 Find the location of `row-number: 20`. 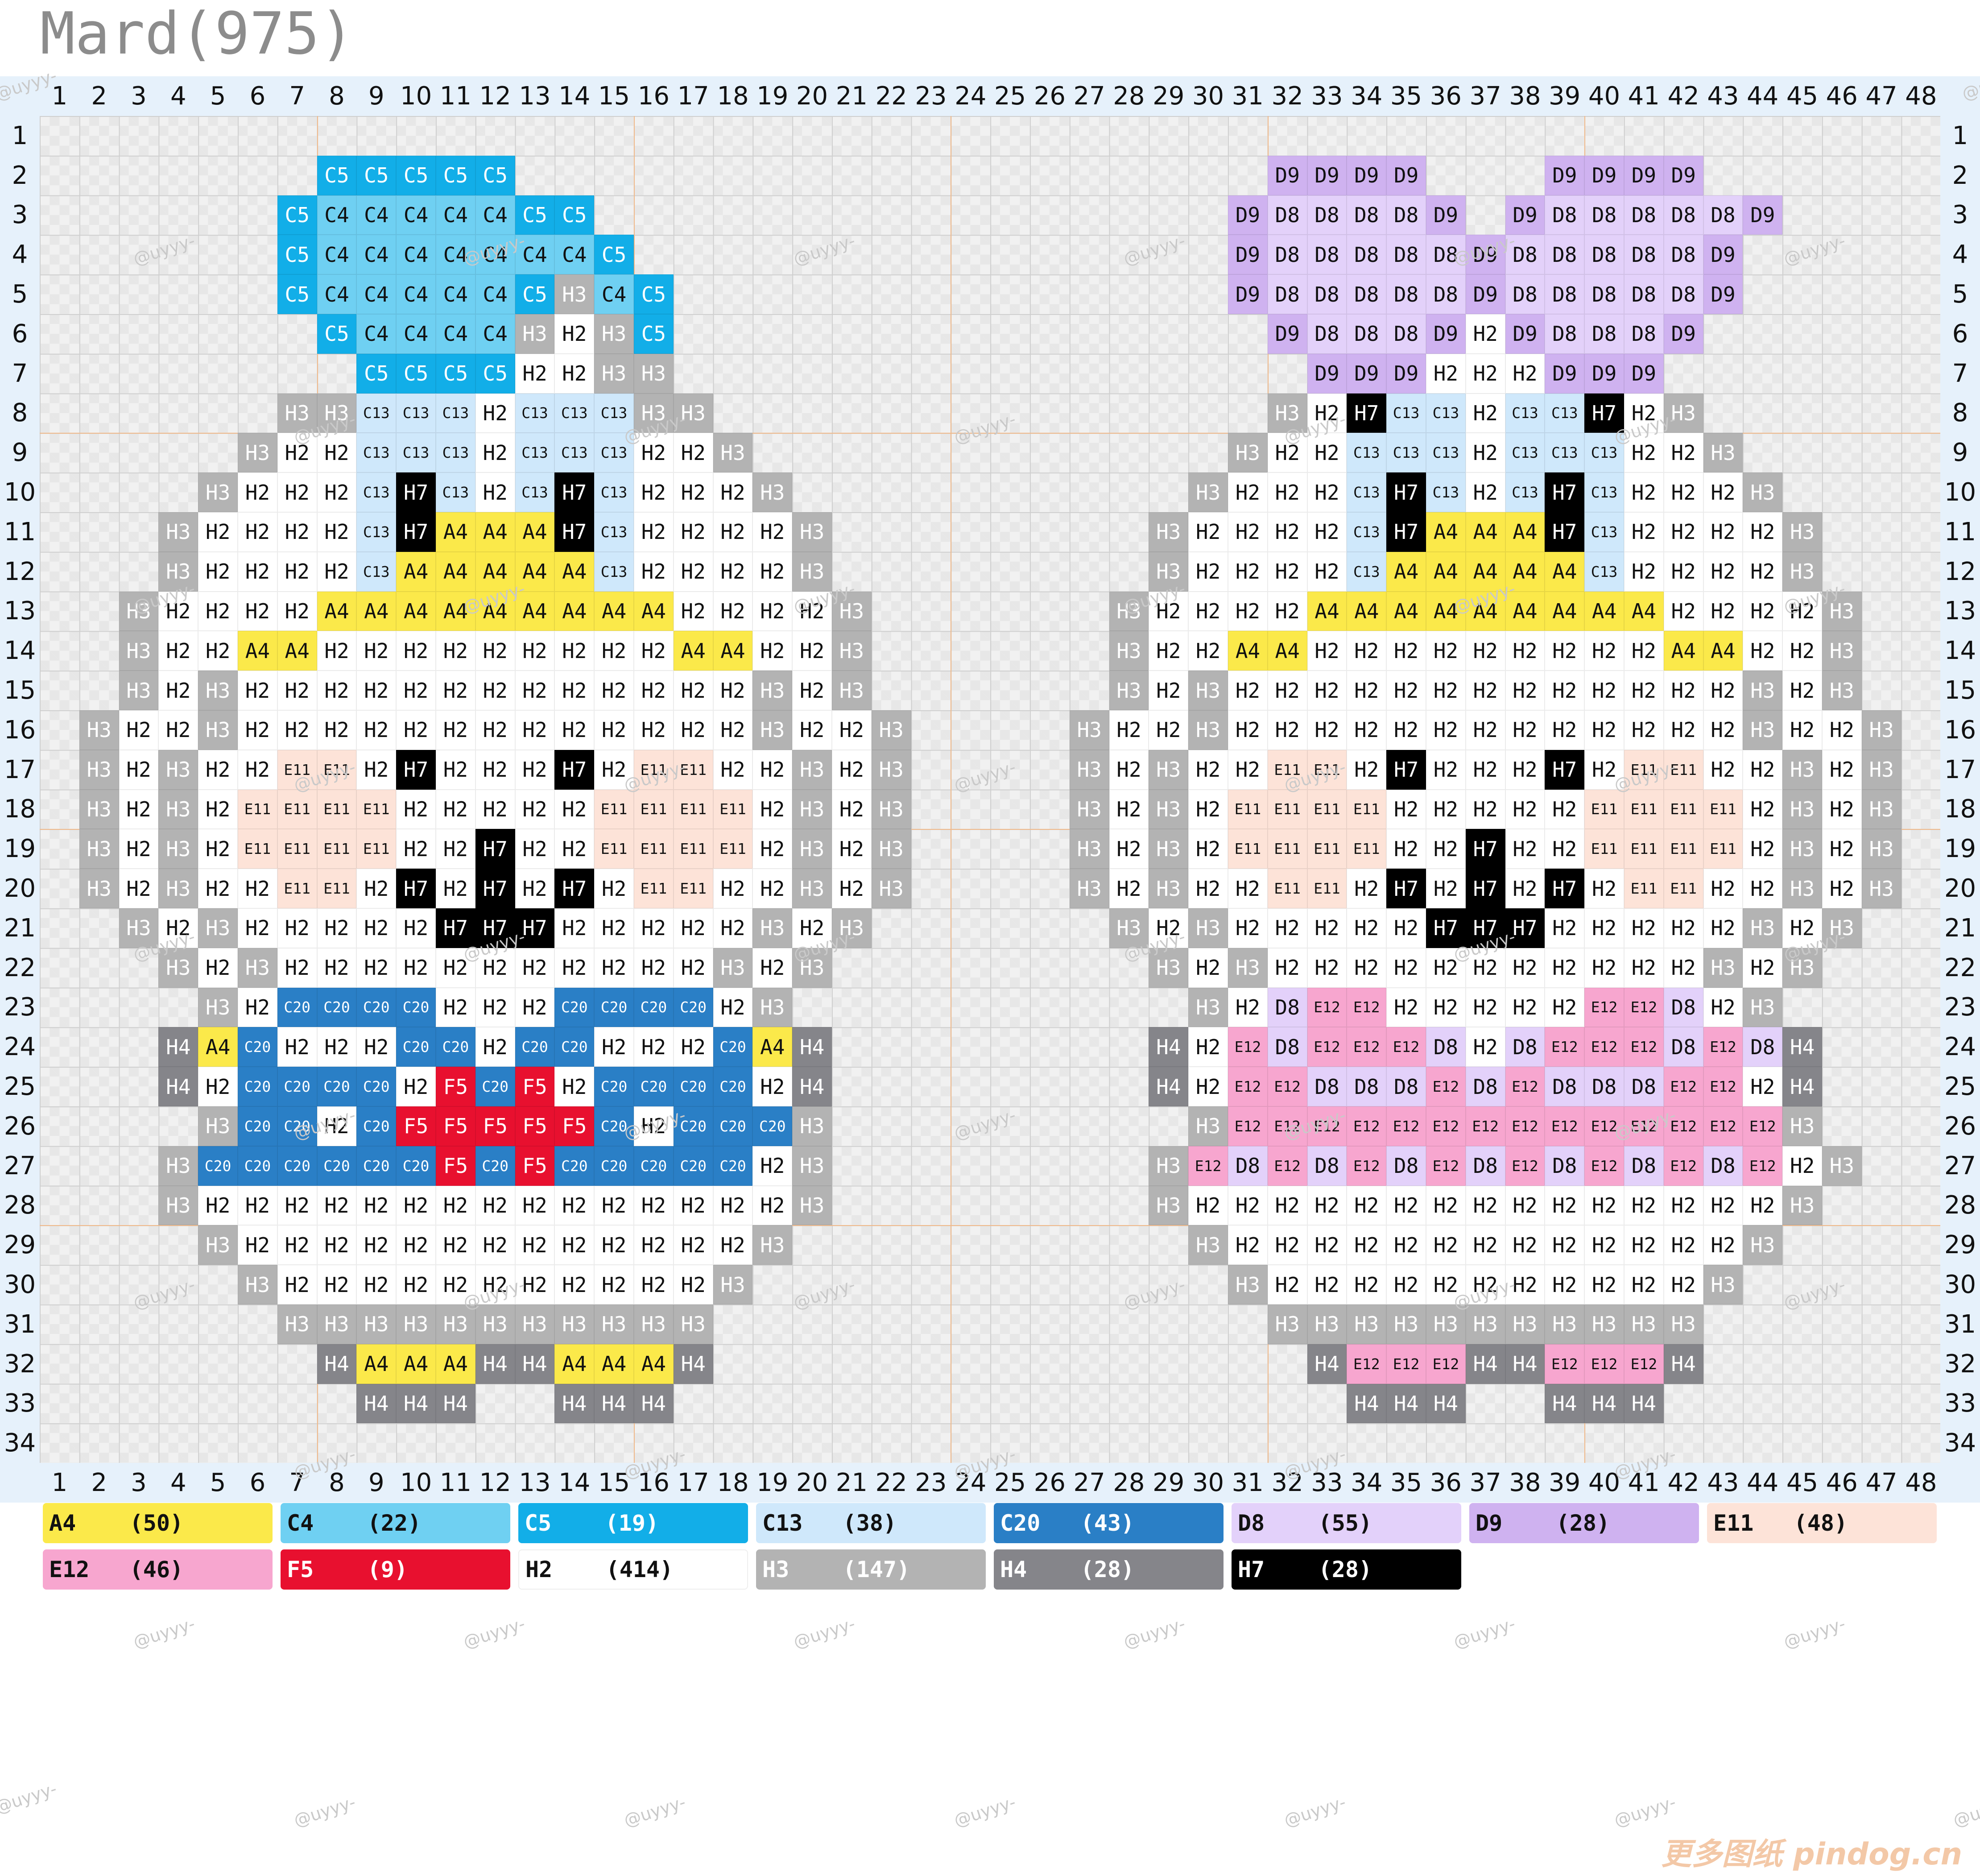

row-number: 20 is located at coordinates (20, 888).